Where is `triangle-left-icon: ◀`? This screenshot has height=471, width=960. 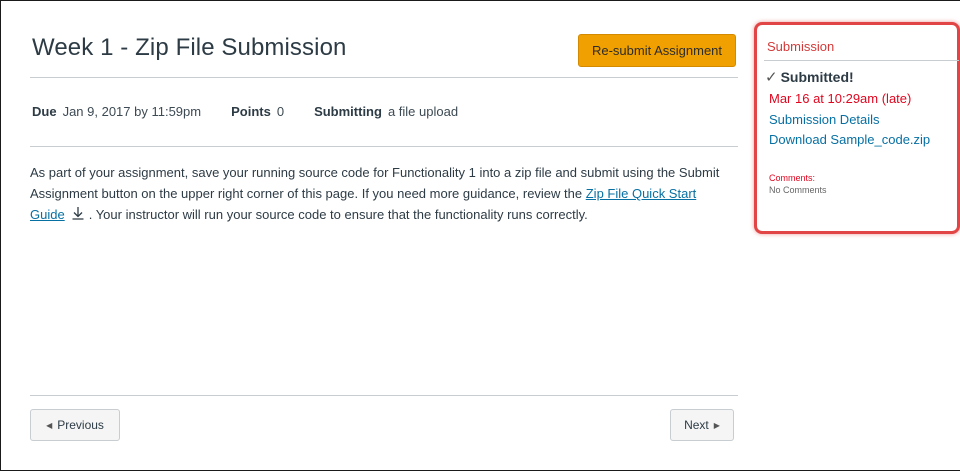 triangle-left-icon: ◀ is located at coordinates (49, 425).